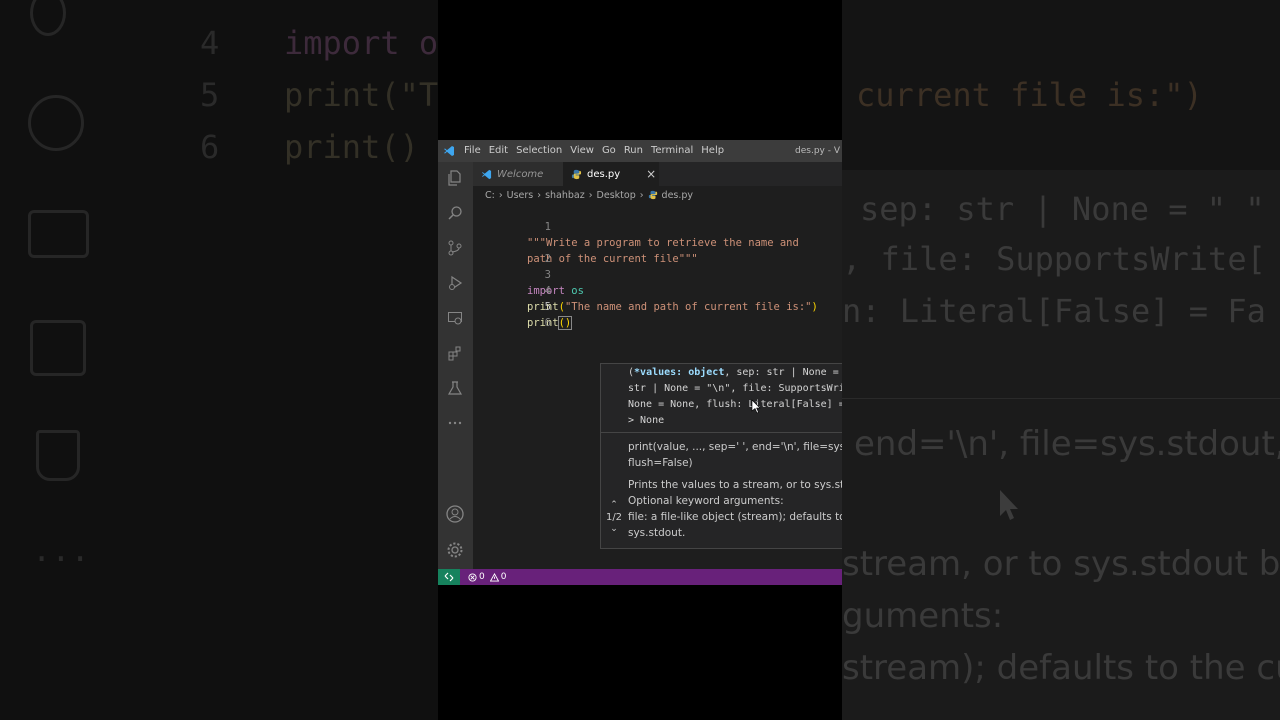 Image resolution: width=1280 pixels, height=720 pixels. Describe the element at coordinates (1054, 311) in the screenshot. I see `background-sig-line: n: Literal[False] = Fa` at that location.